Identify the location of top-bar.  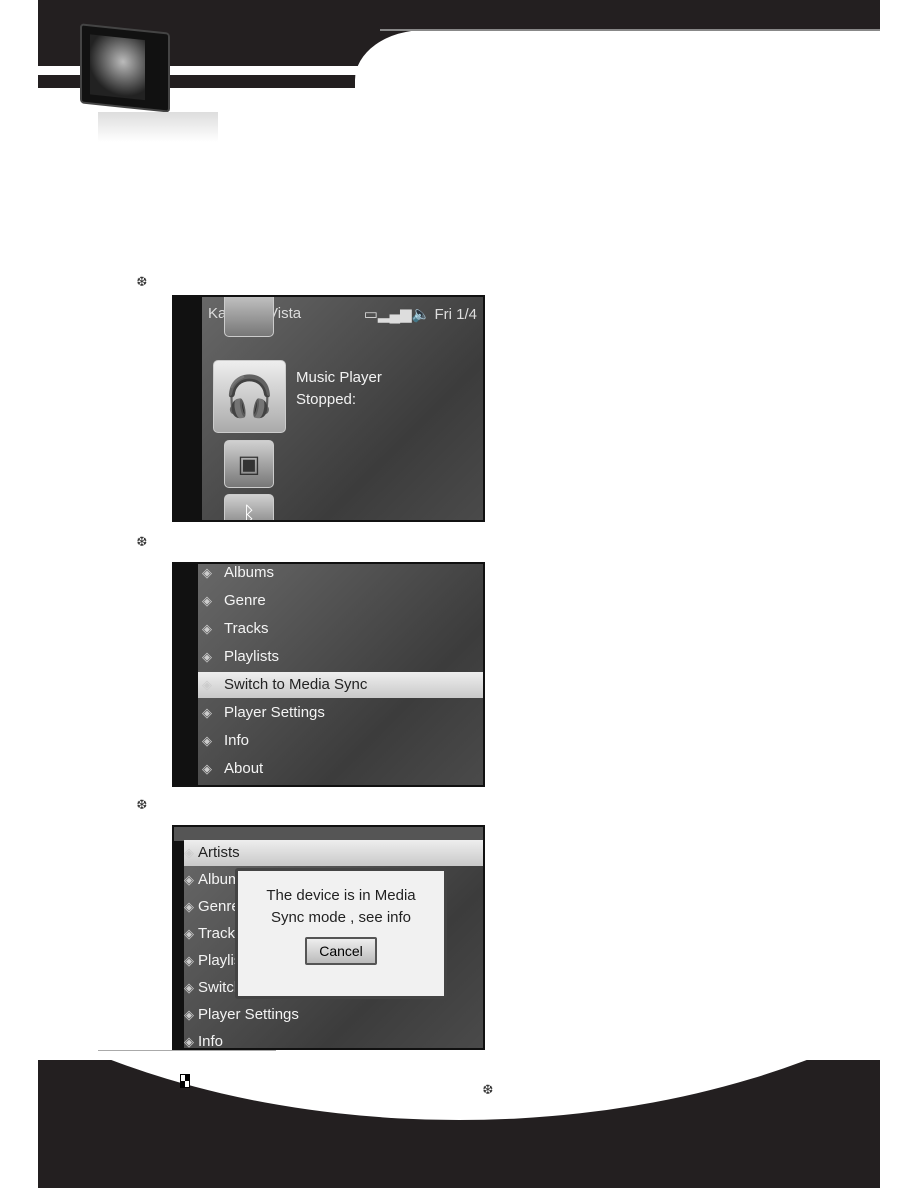
(328, 834).